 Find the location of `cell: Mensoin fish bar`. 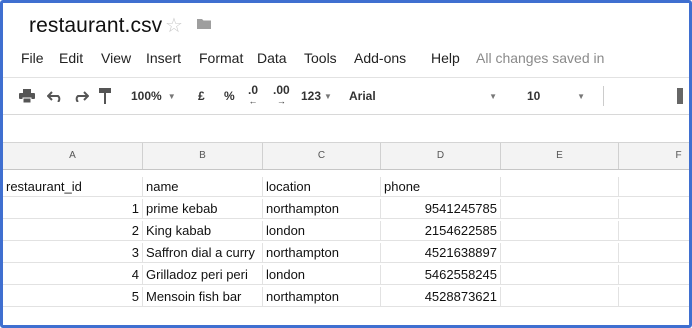

cell: Mensoin fish bar is located at coordinates (203, 297).